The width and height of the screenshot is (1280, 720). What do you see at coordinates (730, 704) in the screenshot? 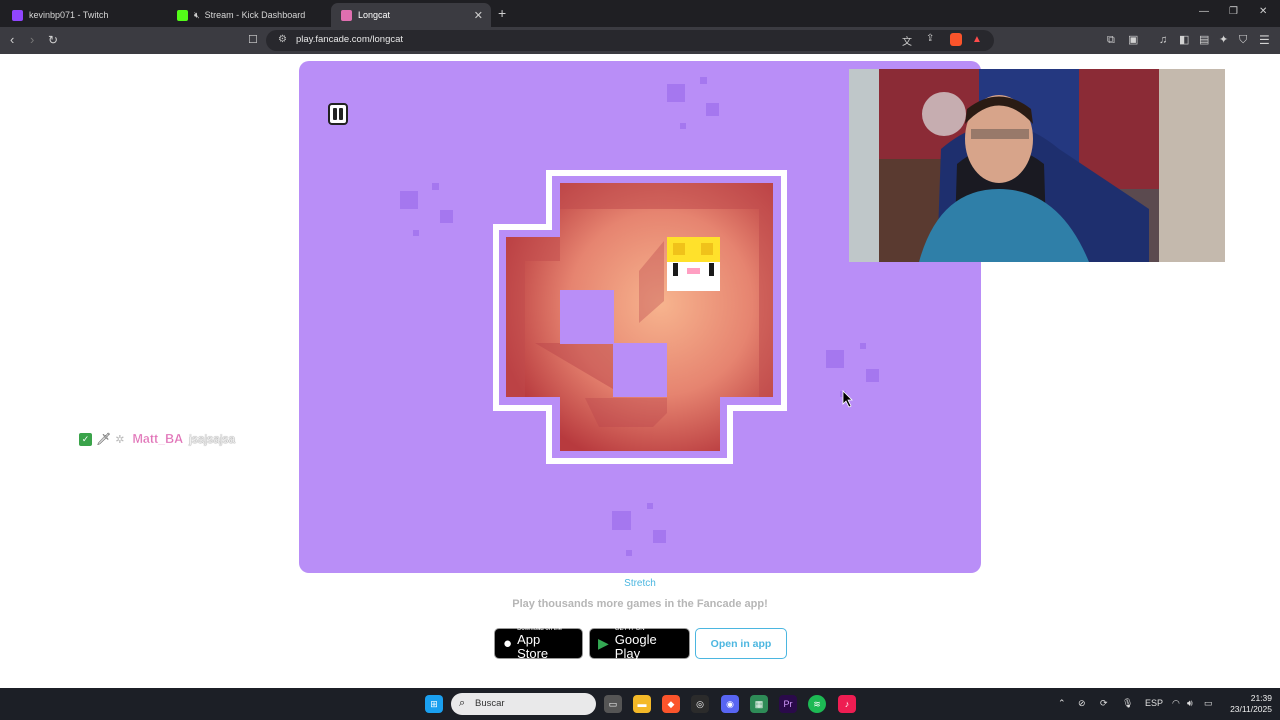
I see `discord-icon: ◉` at bounding box center [730, 704].